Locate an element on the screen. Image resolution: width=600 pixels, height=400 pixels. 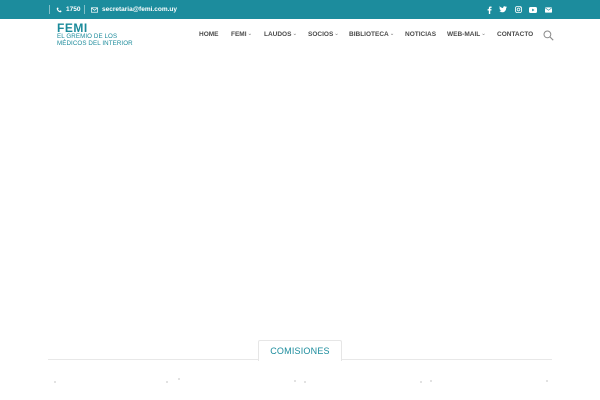
nav-item-label: LAUDOS is located at coordinates (278, 34).